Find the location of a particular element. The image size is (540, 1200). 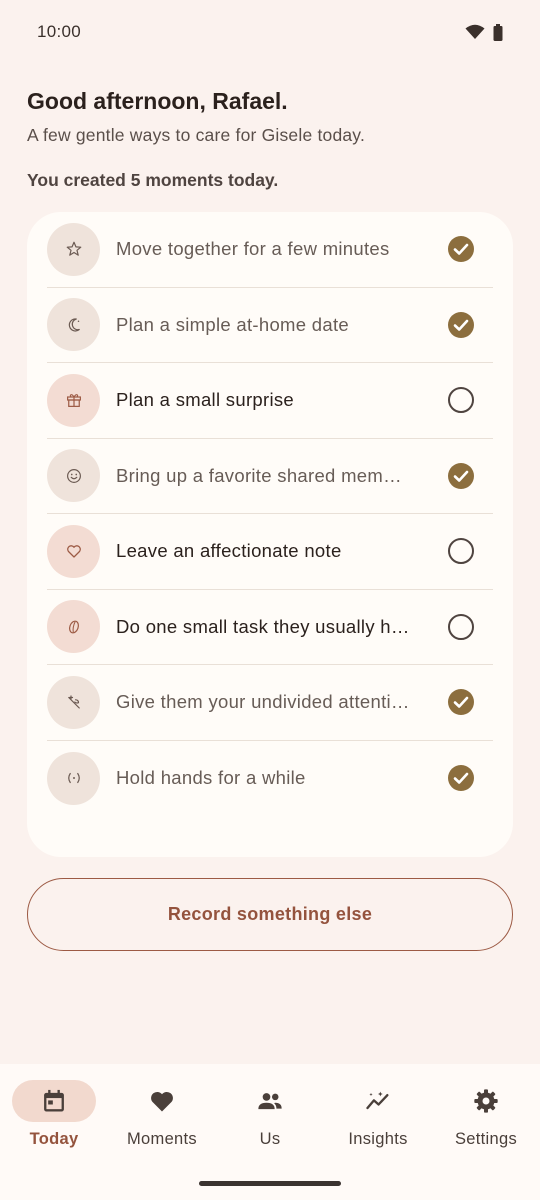

moments-summary: You created 5 moments today. is located at coordinates (153, 180).